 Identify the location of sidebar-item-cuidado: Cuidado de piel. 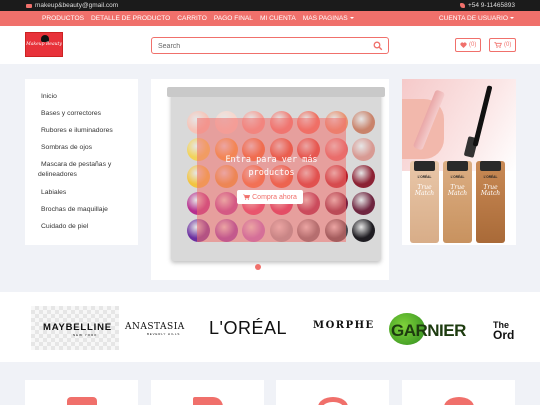
(64, 226).